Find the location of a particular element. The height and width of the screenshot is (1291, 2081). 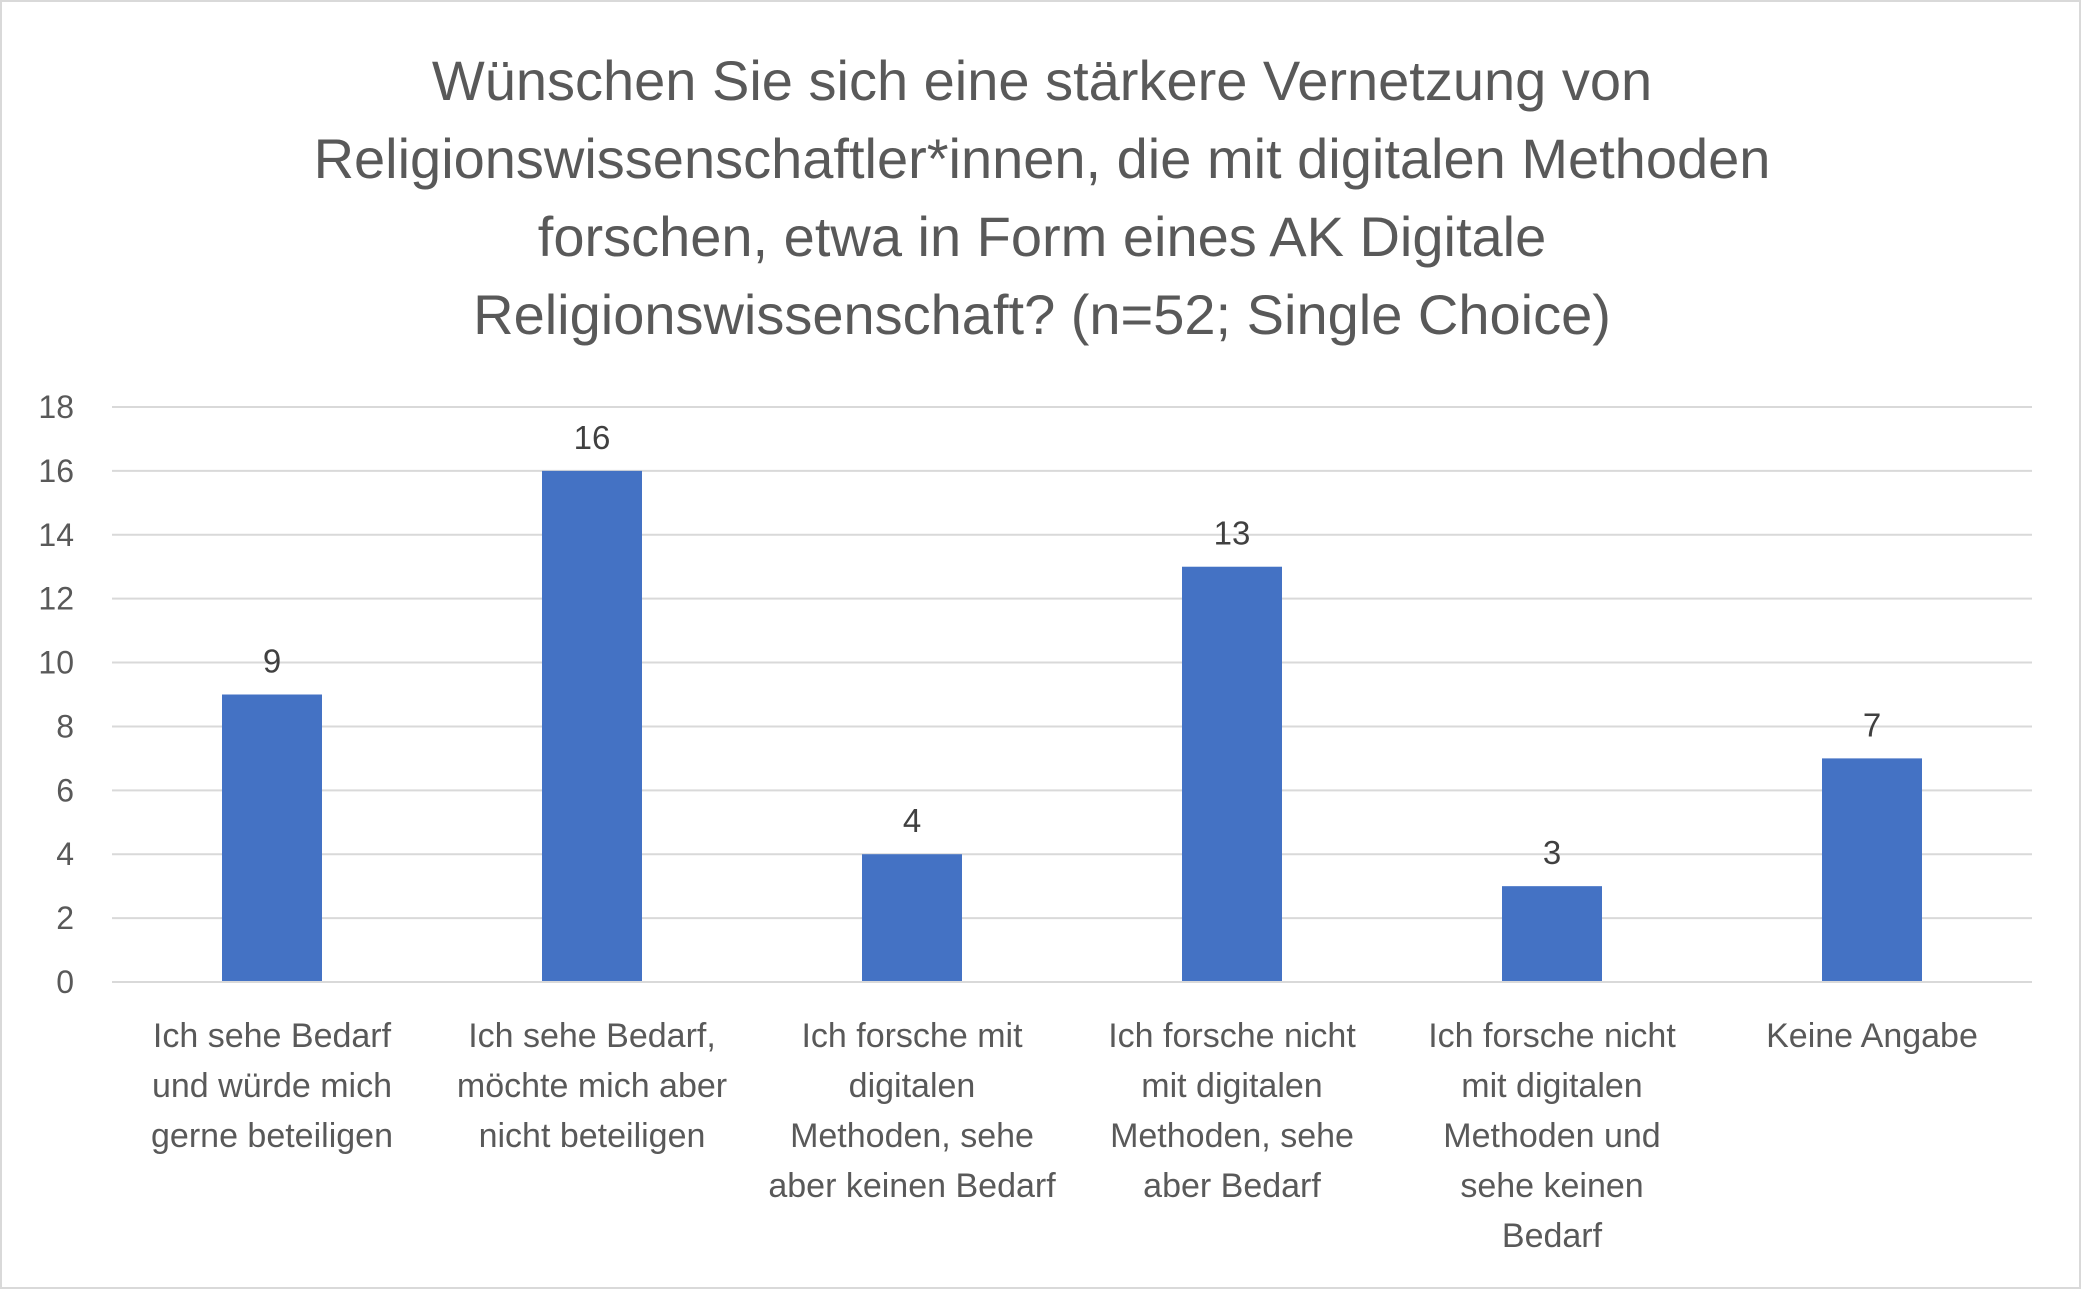

data-label: 4 is located at coordinates (912, 820).